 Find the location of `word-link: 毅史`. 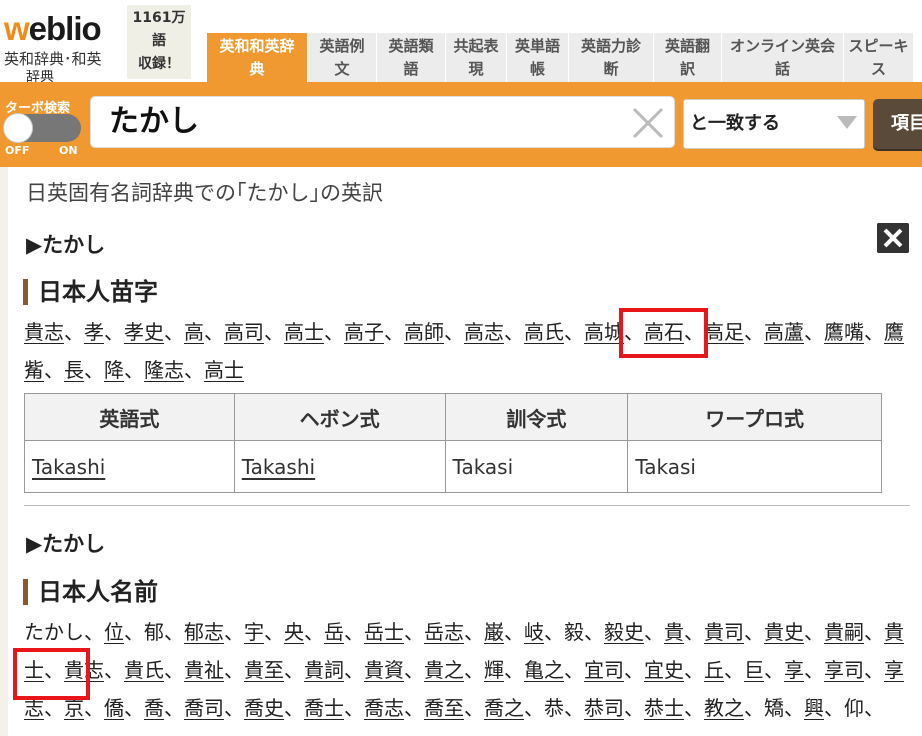

word-link: 毅史 is located at coordinates (624, 632).